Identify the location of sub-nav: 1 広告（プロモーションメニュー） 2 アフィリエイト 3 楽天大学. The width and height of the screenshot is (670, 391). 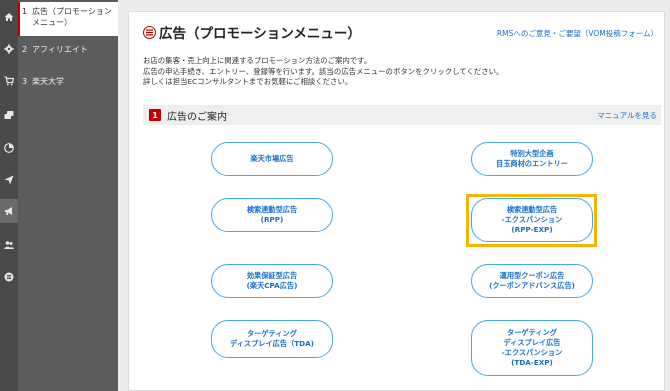
(68, 195).